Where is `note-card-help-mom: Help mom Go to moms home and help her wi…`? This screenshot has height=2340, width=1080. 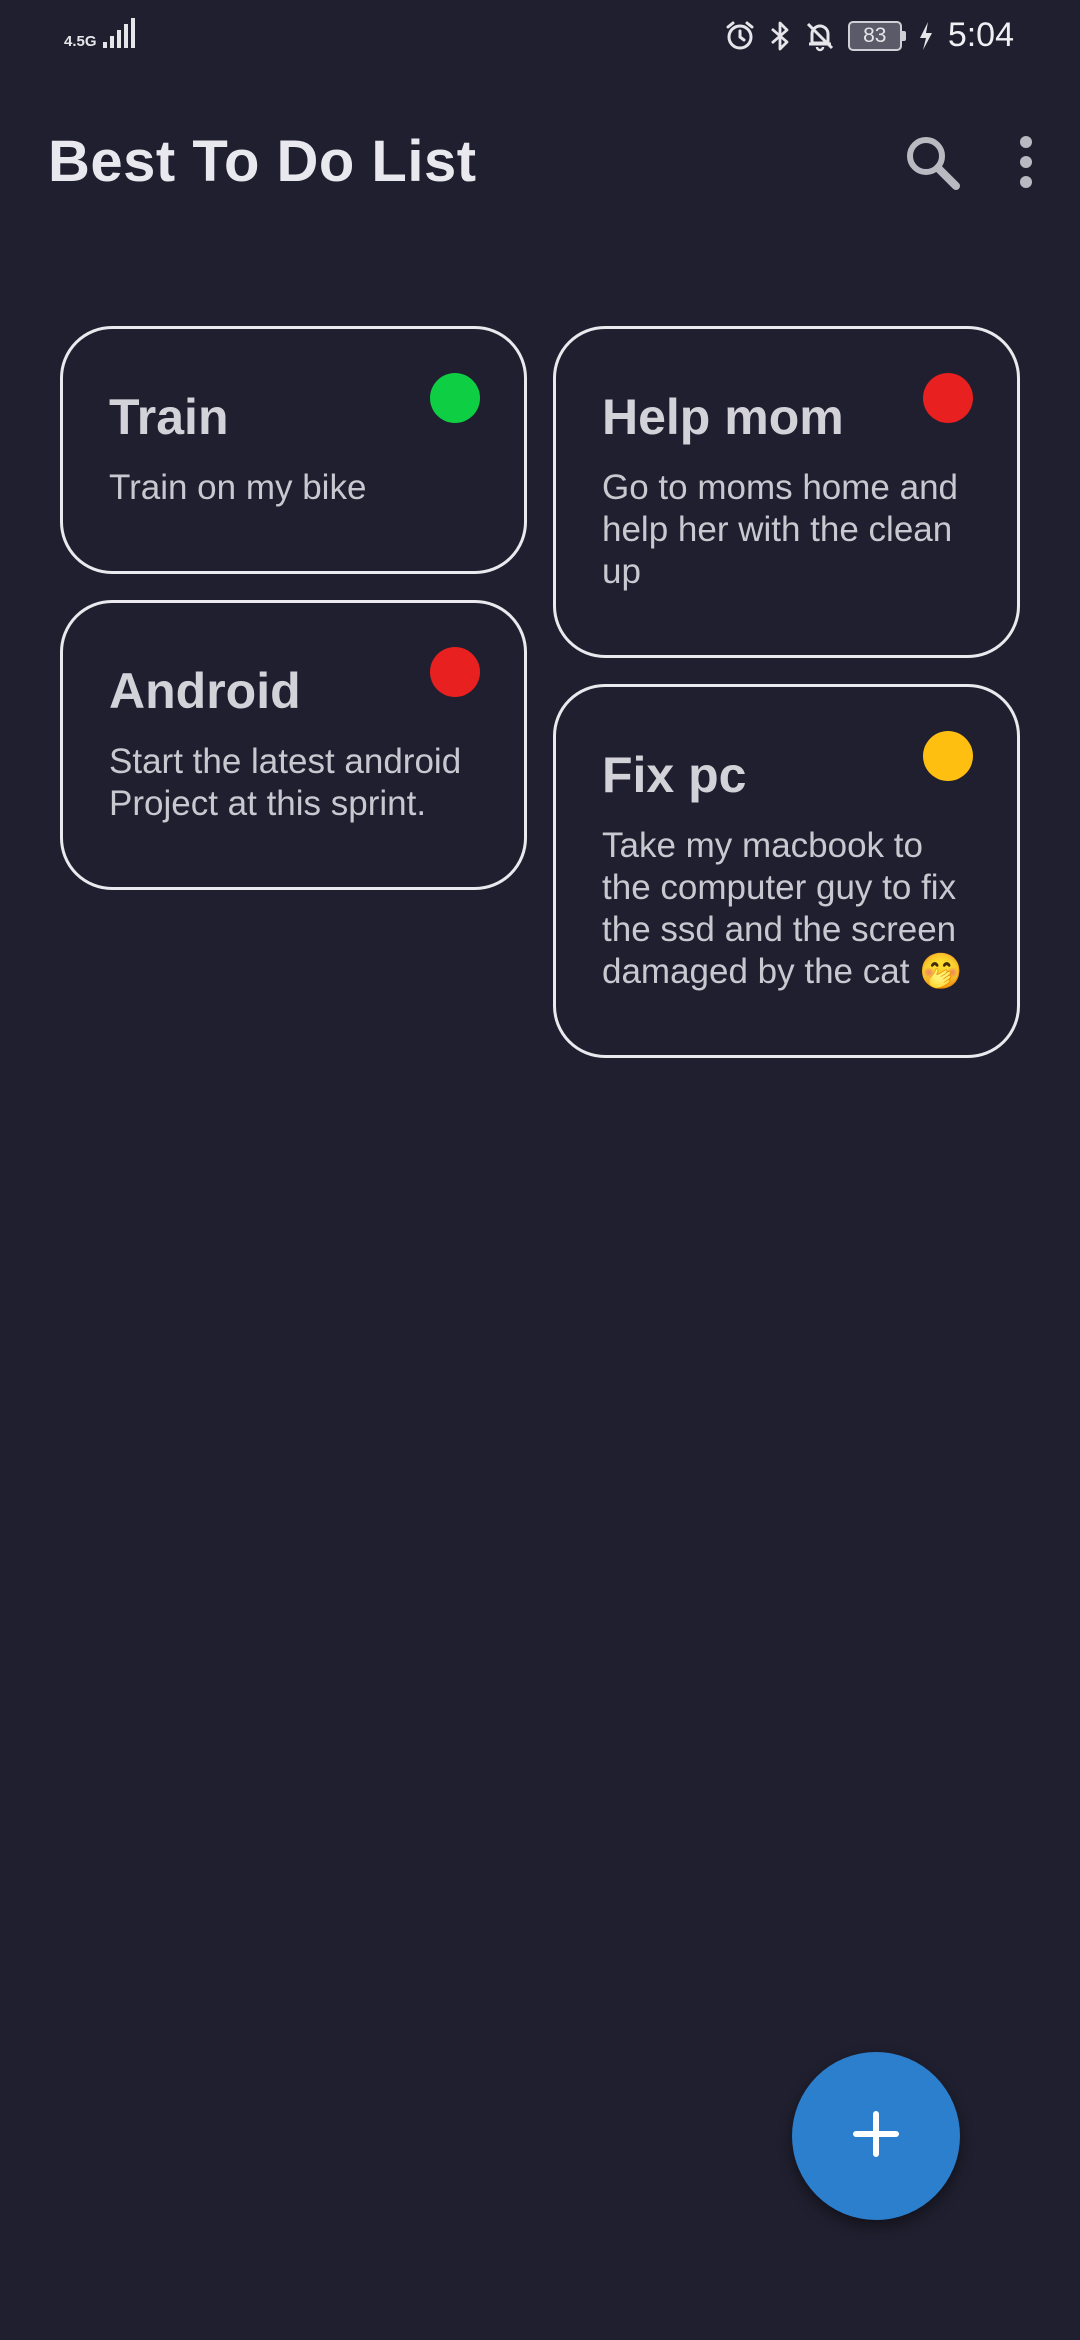
note-card-help-mom: Help mom Go to moms home and help her wi… is located at coordinates (786, 492).